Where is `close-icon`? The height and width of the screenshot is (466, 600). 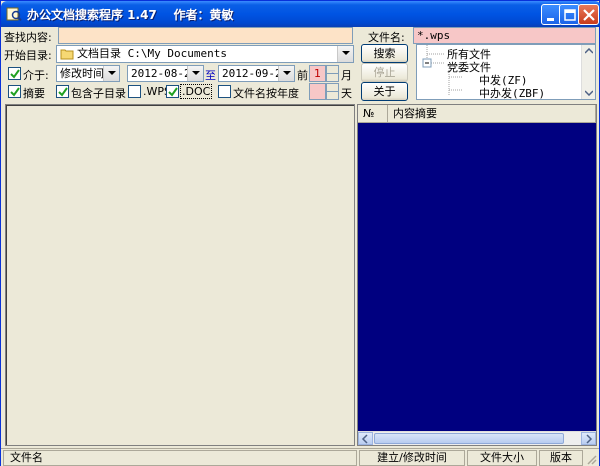 close-icon is located at coordinates (589, 15).